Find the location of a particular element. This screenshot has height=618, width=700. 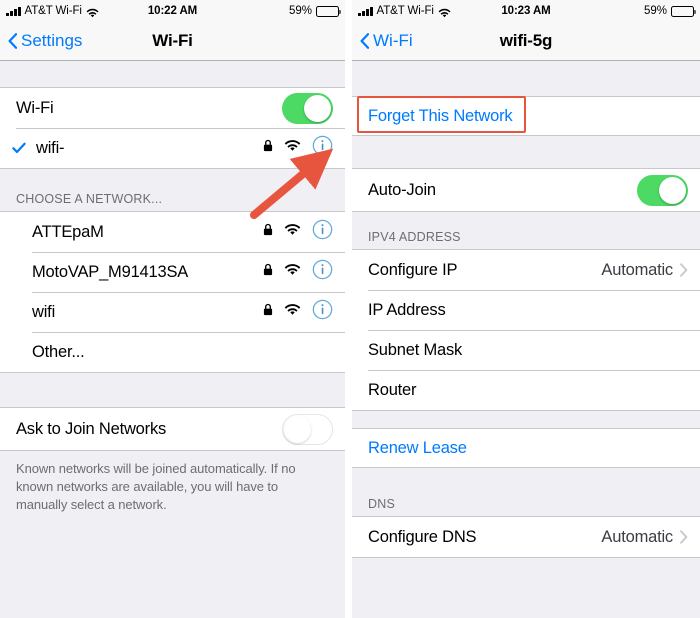

configure-ip-row: Configure IP Automatic is located at coordinates (526, 270).